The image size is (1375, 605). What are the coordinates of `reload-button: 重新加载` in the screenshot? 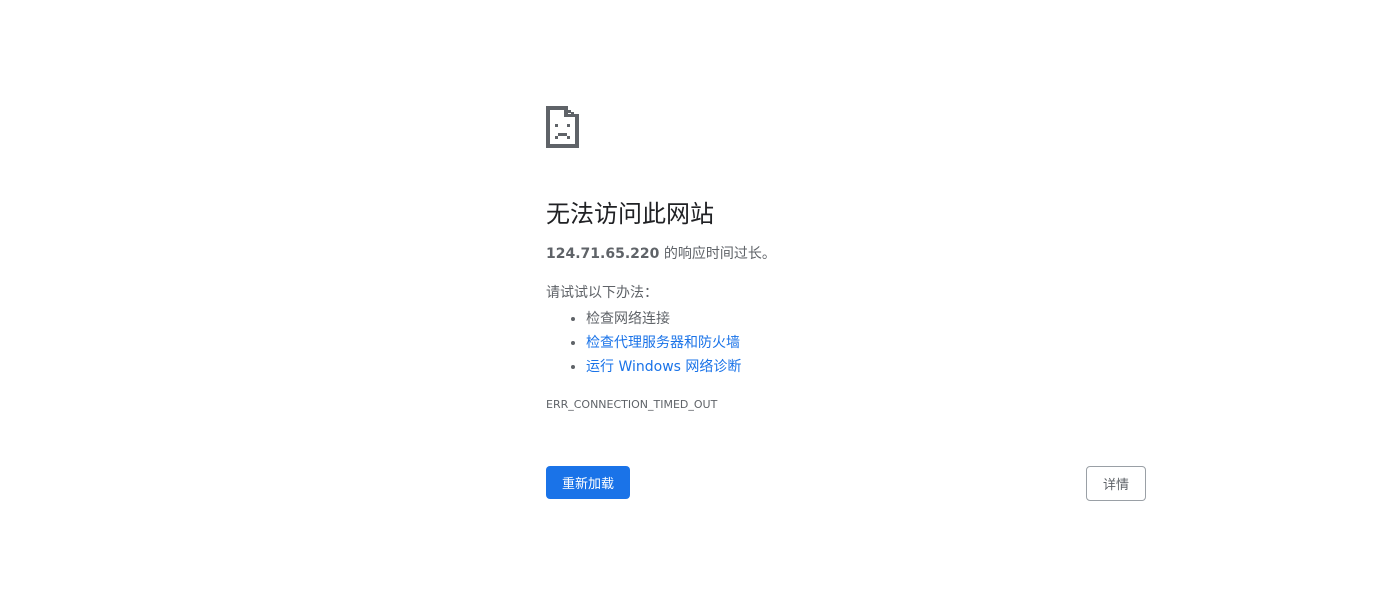 It's located at (588, 482).